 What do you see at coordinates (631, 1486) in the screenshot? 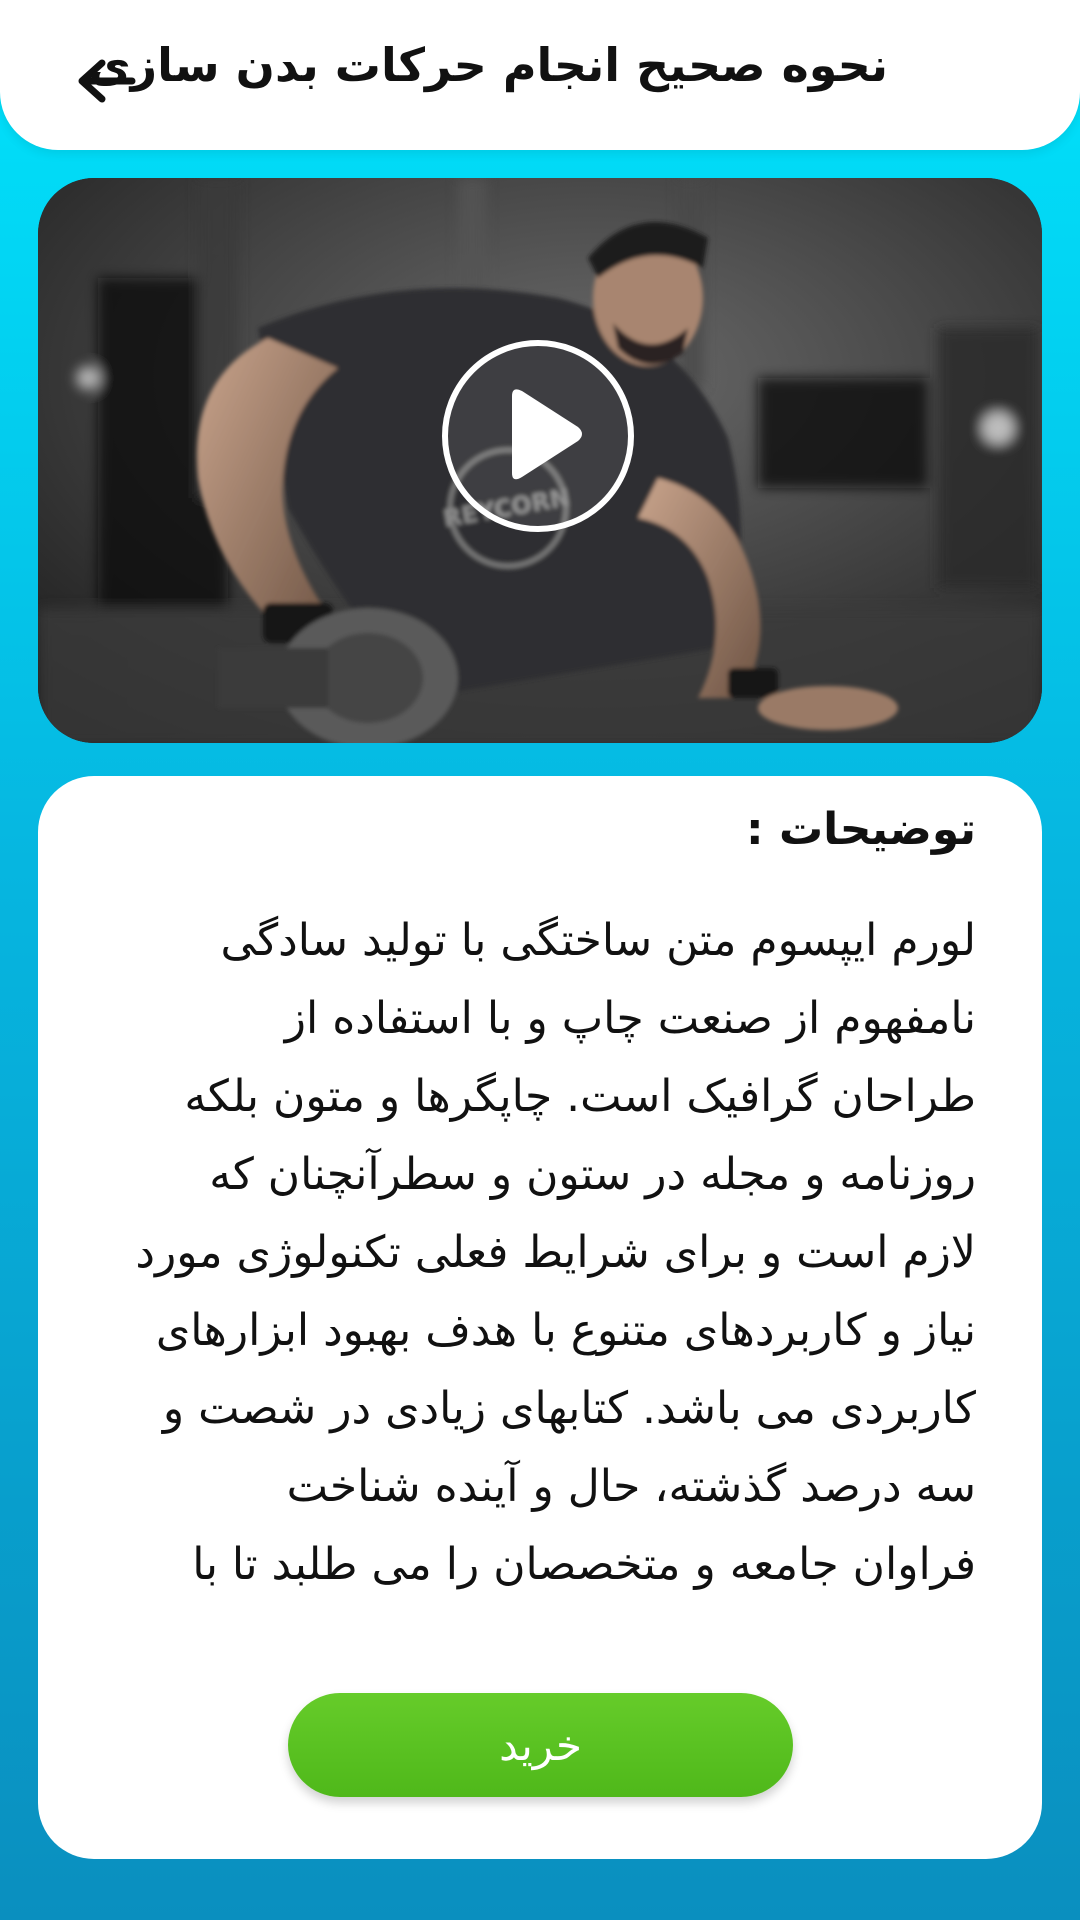
I see `description-line: سه درصد گذشته، حال و آینده شناخت` at bounding box center [631, 1486].